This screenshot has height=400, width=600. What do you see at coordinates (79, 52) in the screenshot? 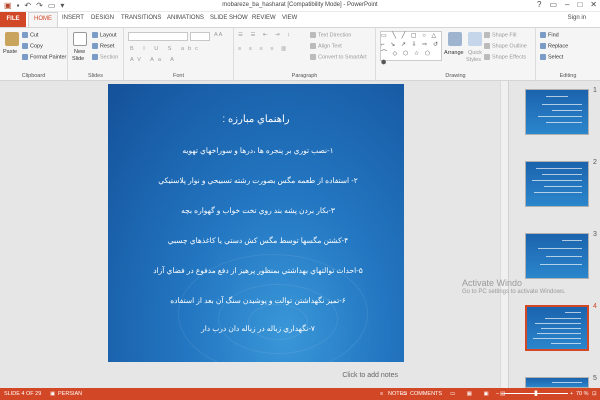
I see `new-slide-button: New` at bounding box center [79, 52].